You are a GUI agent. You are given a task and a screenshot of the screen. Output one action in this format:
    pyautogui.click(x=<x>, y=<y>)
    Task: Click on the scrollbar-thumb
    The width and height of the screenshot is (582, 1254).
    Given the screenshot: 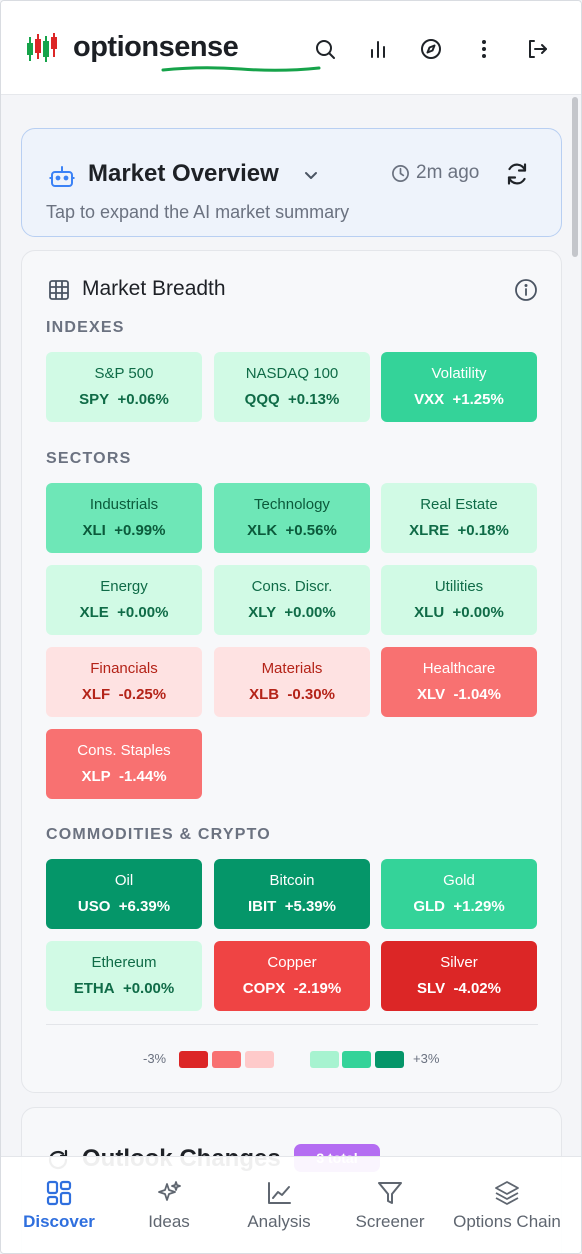 What is the action you would take?
    pyautogui.click(x=575, y=177)
    